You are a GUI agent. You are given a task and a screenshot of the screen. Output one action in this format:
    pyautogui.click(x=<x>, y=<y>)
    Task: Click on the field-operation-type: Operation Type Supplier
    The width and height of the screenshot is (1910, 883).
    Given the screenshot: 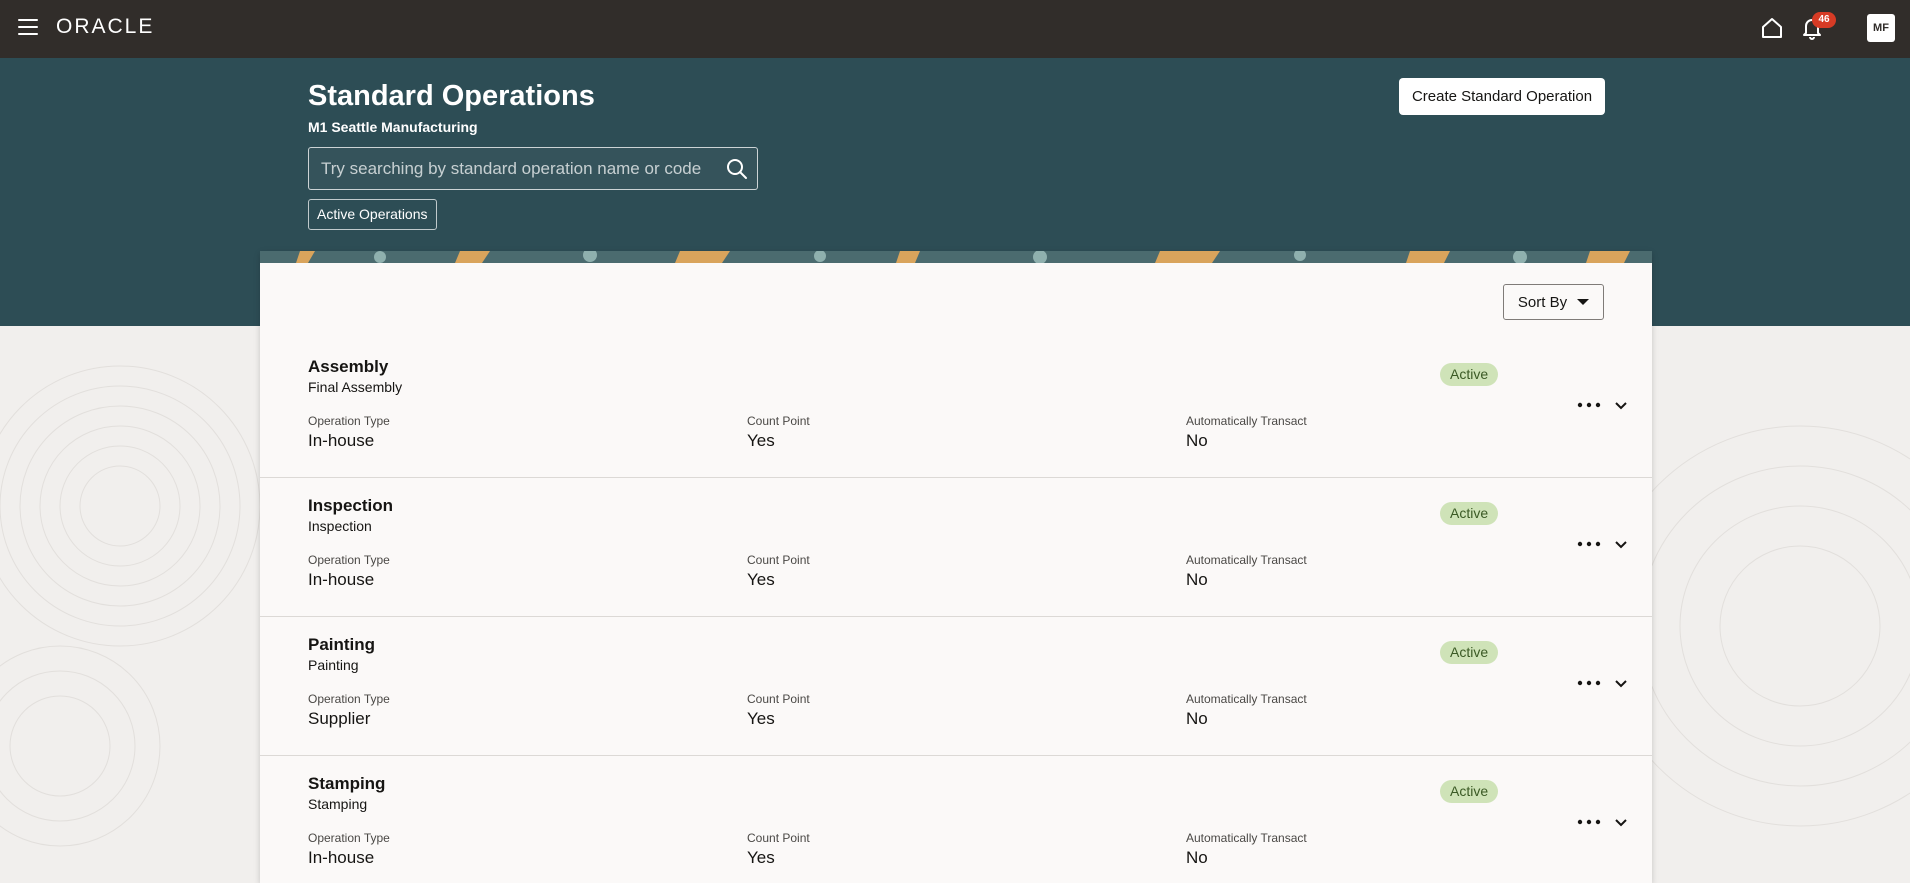 What is the action you would take?
    pyautogui.click(x=349, y=710)
    